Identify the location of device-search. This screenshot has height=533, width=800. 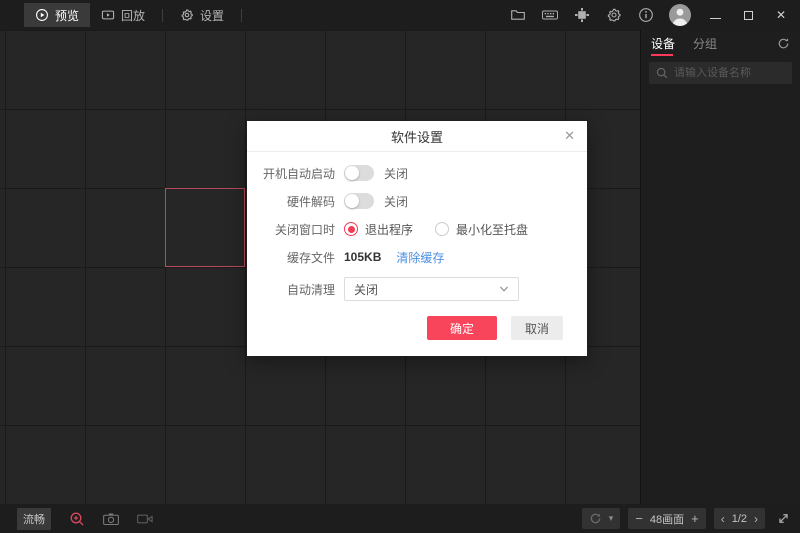
(720, 73).